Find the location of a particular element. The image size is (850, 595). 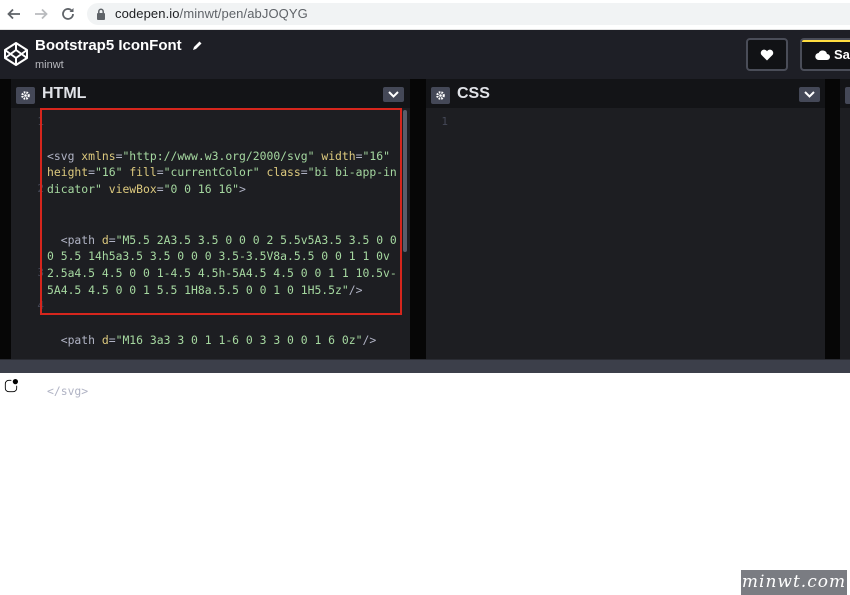

address-bar: codepen.io/minwt/pen/abJOQYG is located at coordinates (468, 14).